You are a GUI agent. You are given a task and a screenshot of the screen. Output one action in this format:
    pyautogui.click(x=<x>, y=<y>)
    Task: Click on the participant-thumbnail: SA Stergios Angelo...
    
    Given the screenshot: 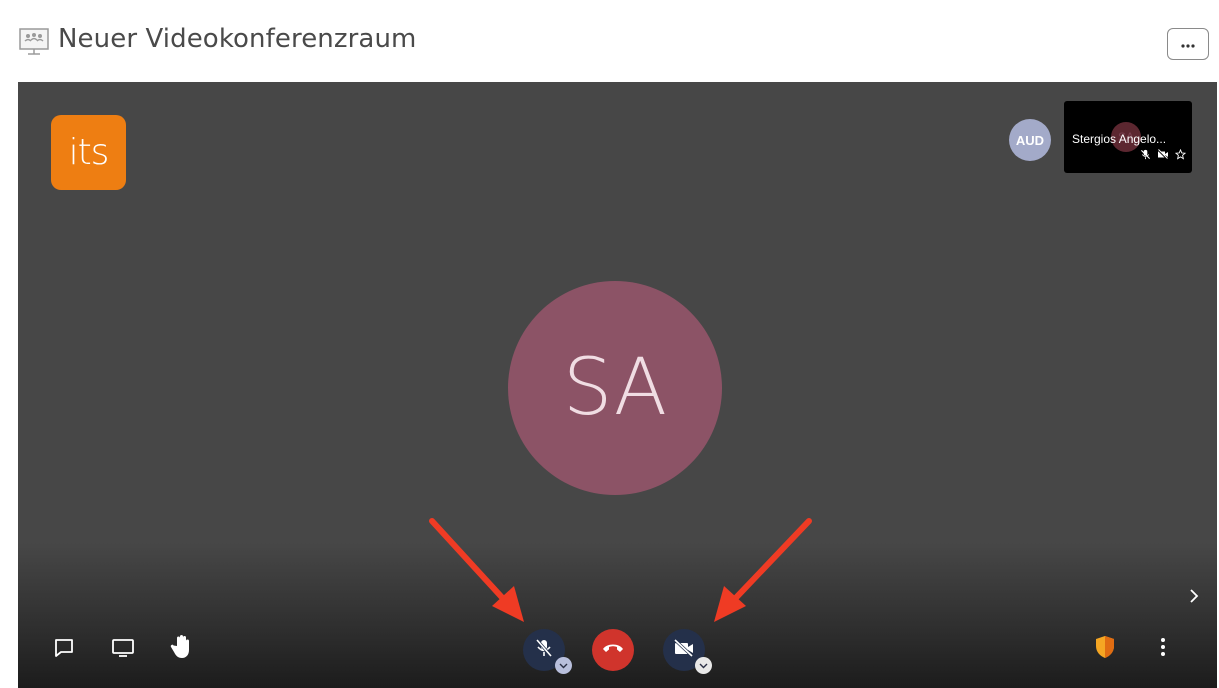 What is the action you would take?
    pyautogui.click(x=1128, y=137)
    